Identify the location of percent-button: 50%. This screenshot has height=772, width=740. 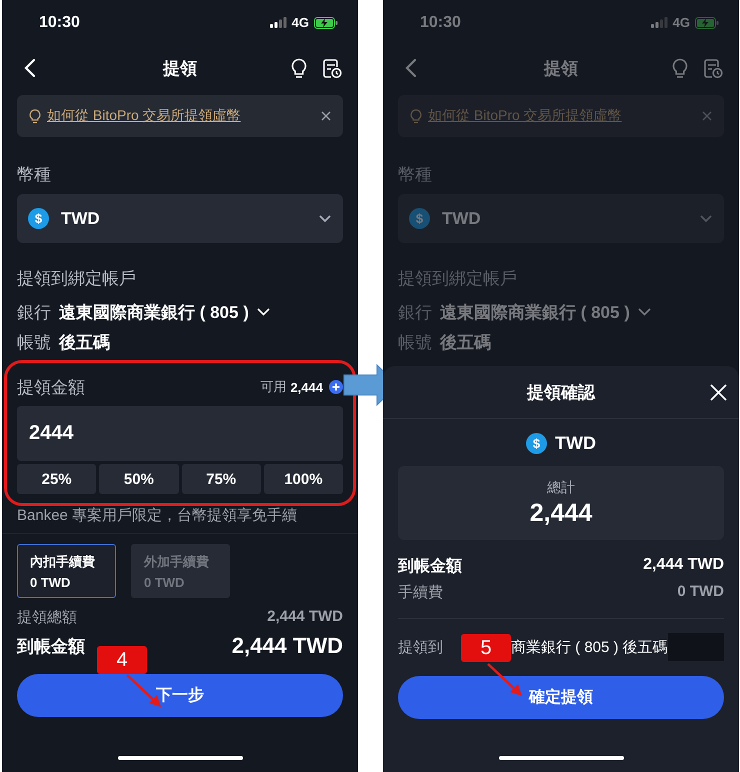
(138, 479).